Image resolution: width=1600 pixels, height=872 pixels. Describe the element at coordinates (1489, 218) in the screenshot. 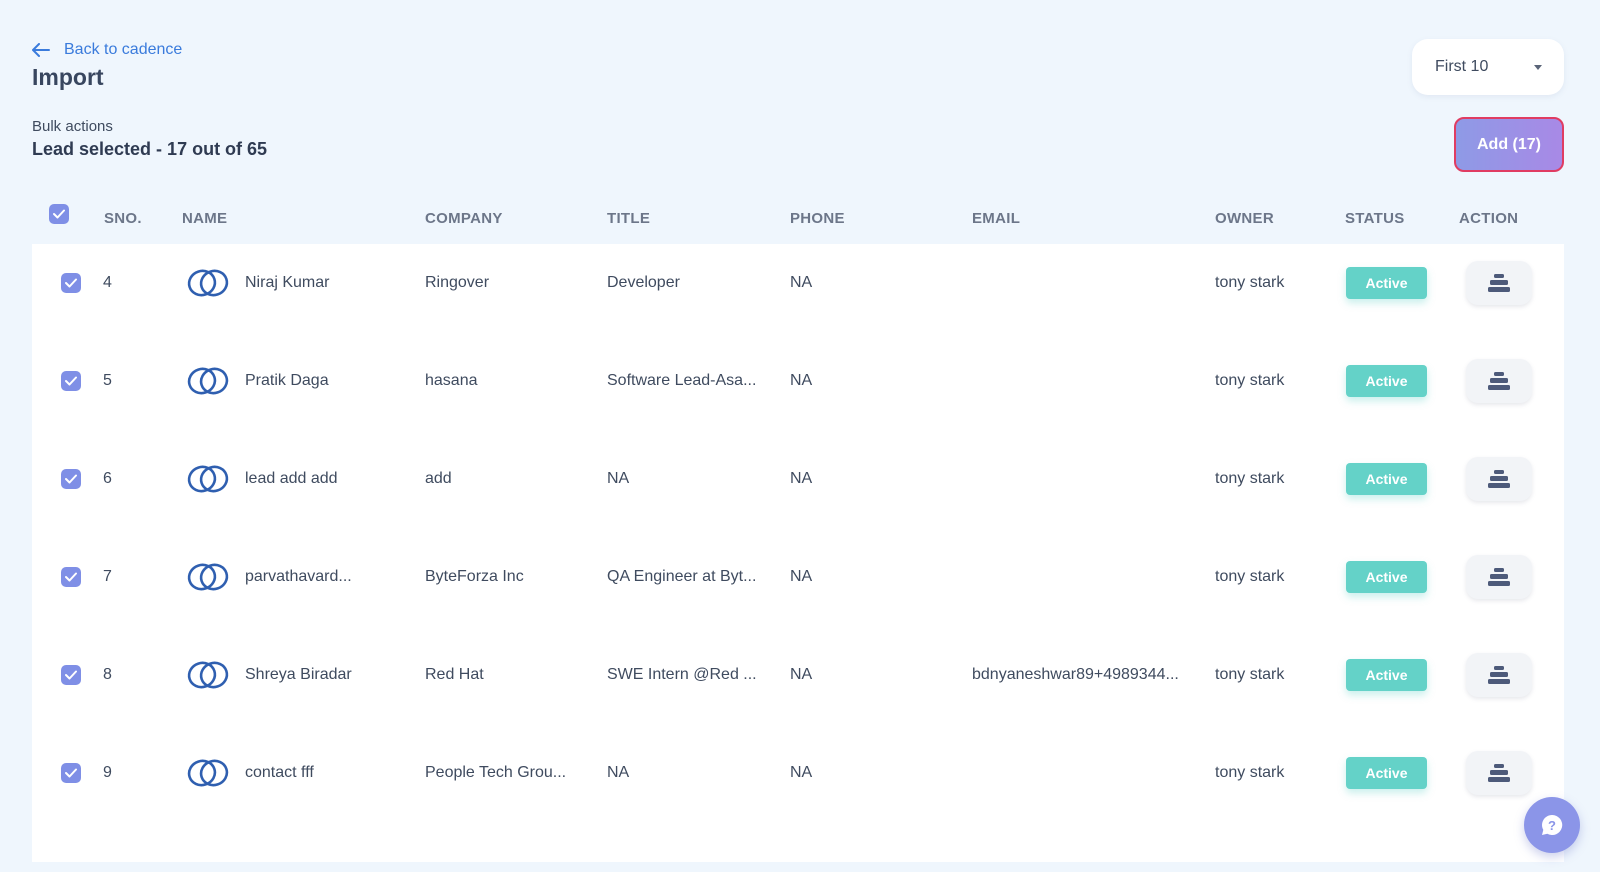

I see `column-header-action: ACTION` at that location.